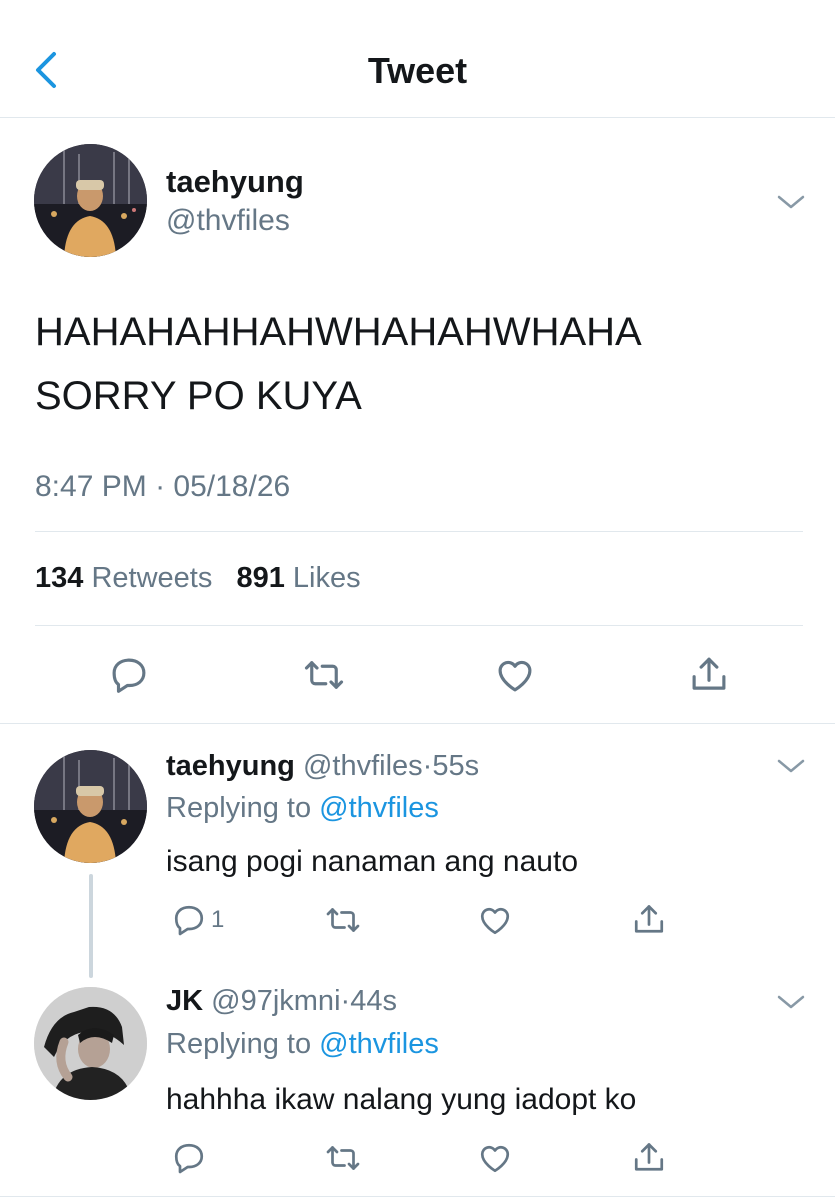  What do you see at coordinates (91, 486) in the screenshot?
I see `tweet-time: 8:47 PM` at bounding box center [91, 486].